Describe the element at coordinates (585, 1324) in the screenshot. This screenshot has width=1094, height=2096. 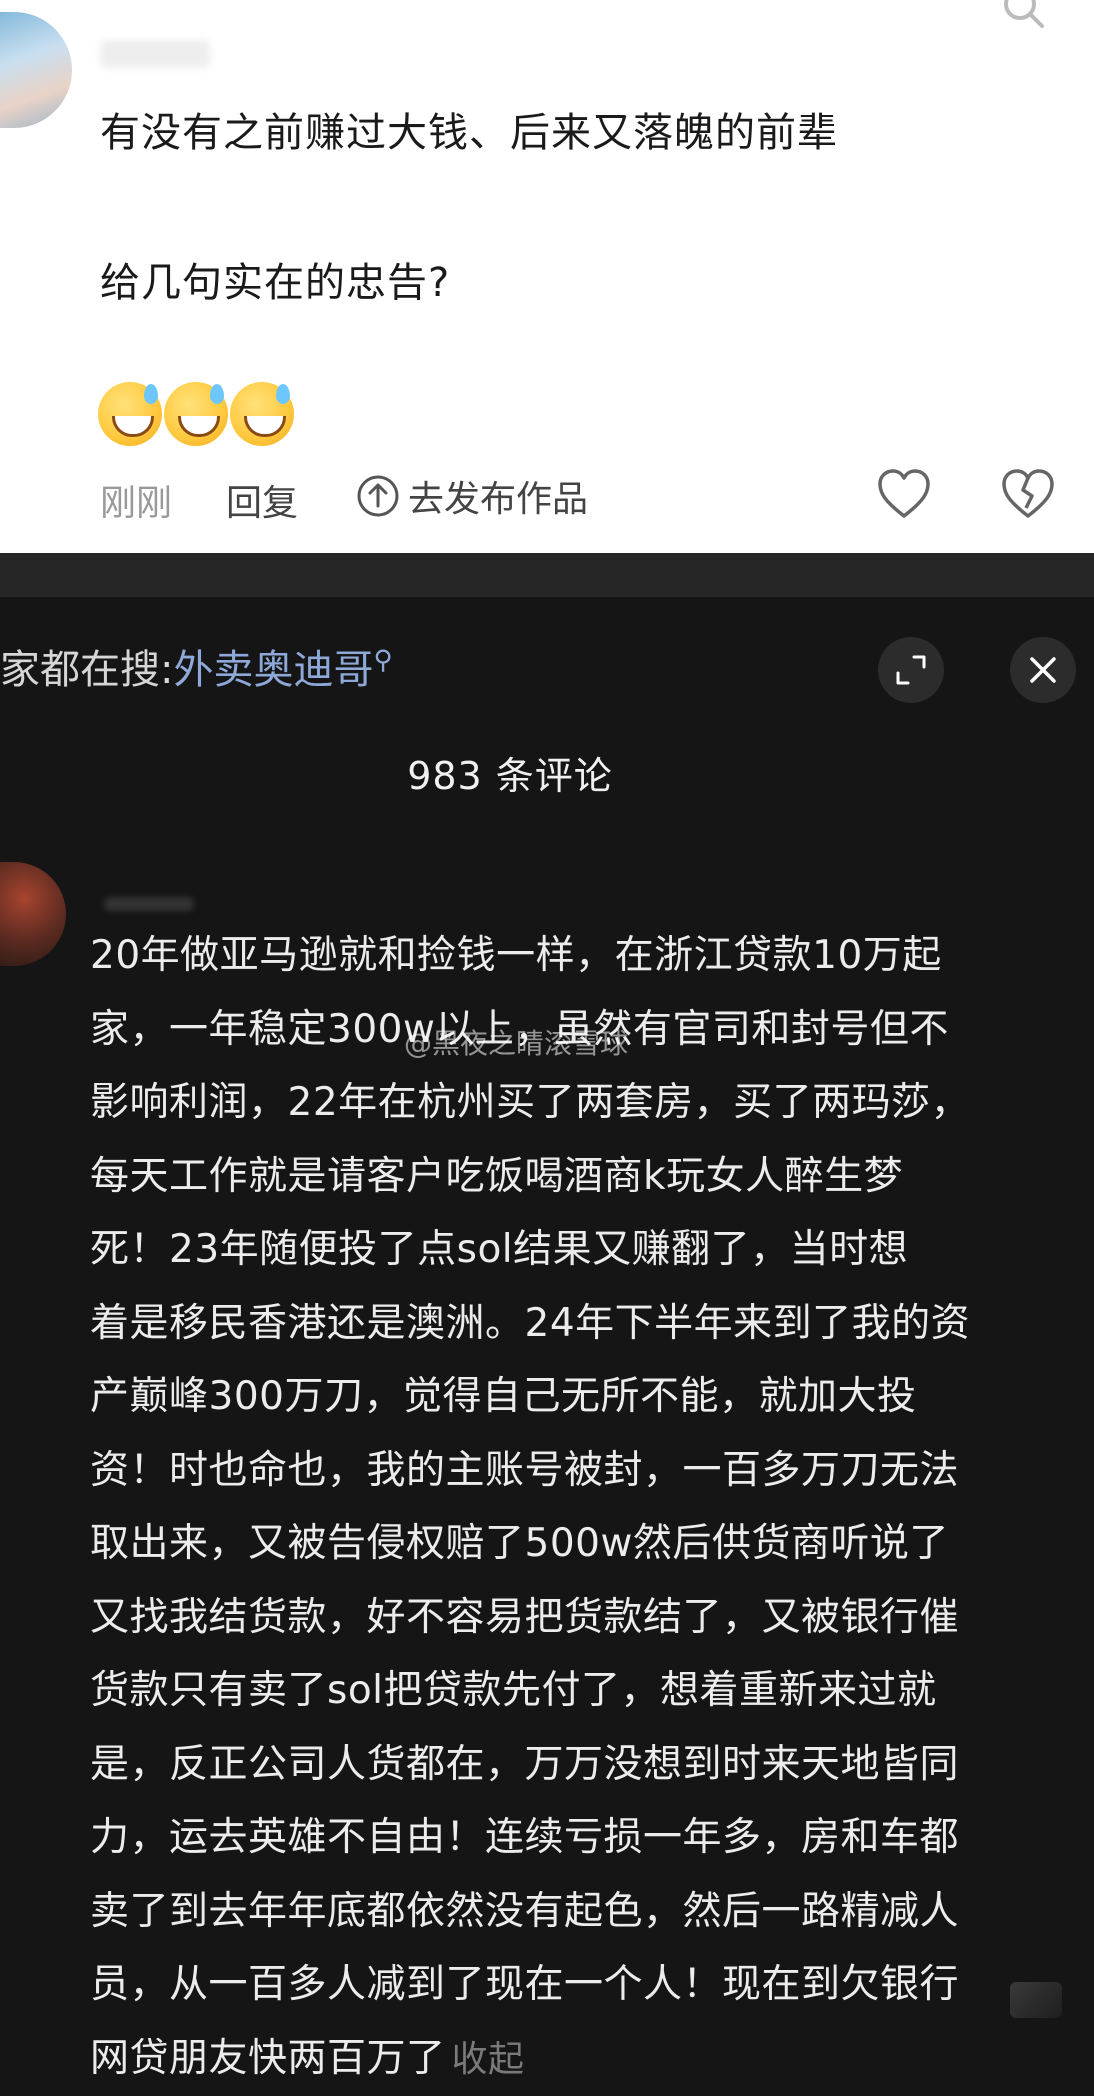
I see `comment-line: 着是移民香港还是澳洲。24年下半年来到了我的资` at that location.